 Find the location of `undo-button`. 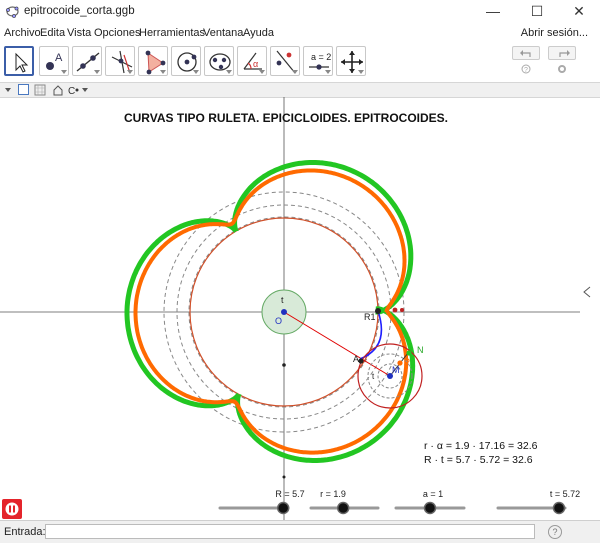

undo-button is located at coordinates (526, 53).